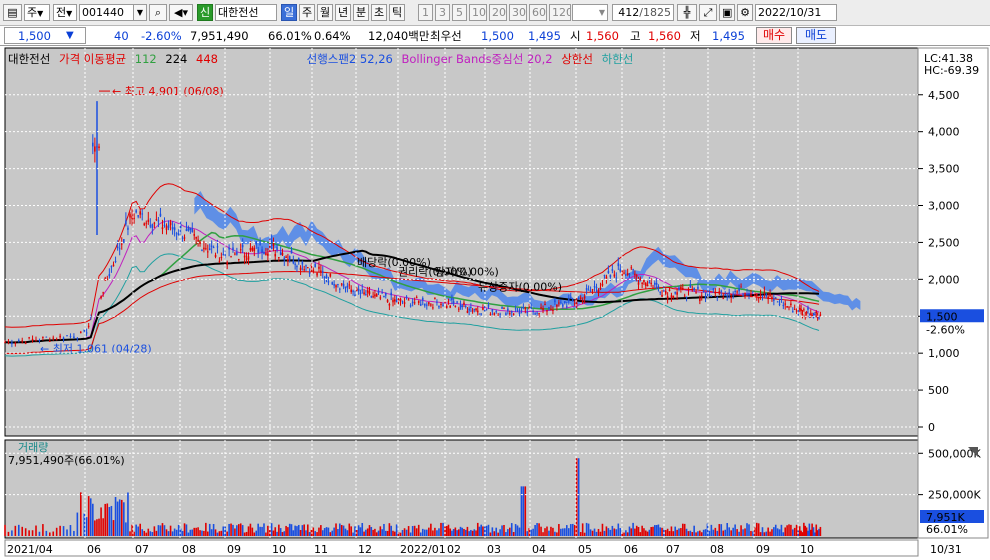 This screenshot has height=560, width=990. I want to click on candle-type-icon: ╬, so click(687, 12).